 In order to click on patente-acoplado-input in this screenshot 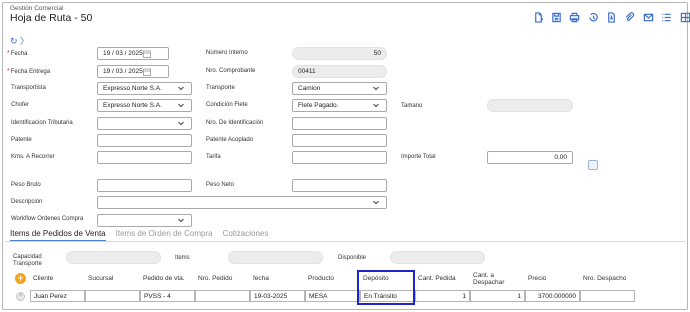, I will do `click(339, 140)`.